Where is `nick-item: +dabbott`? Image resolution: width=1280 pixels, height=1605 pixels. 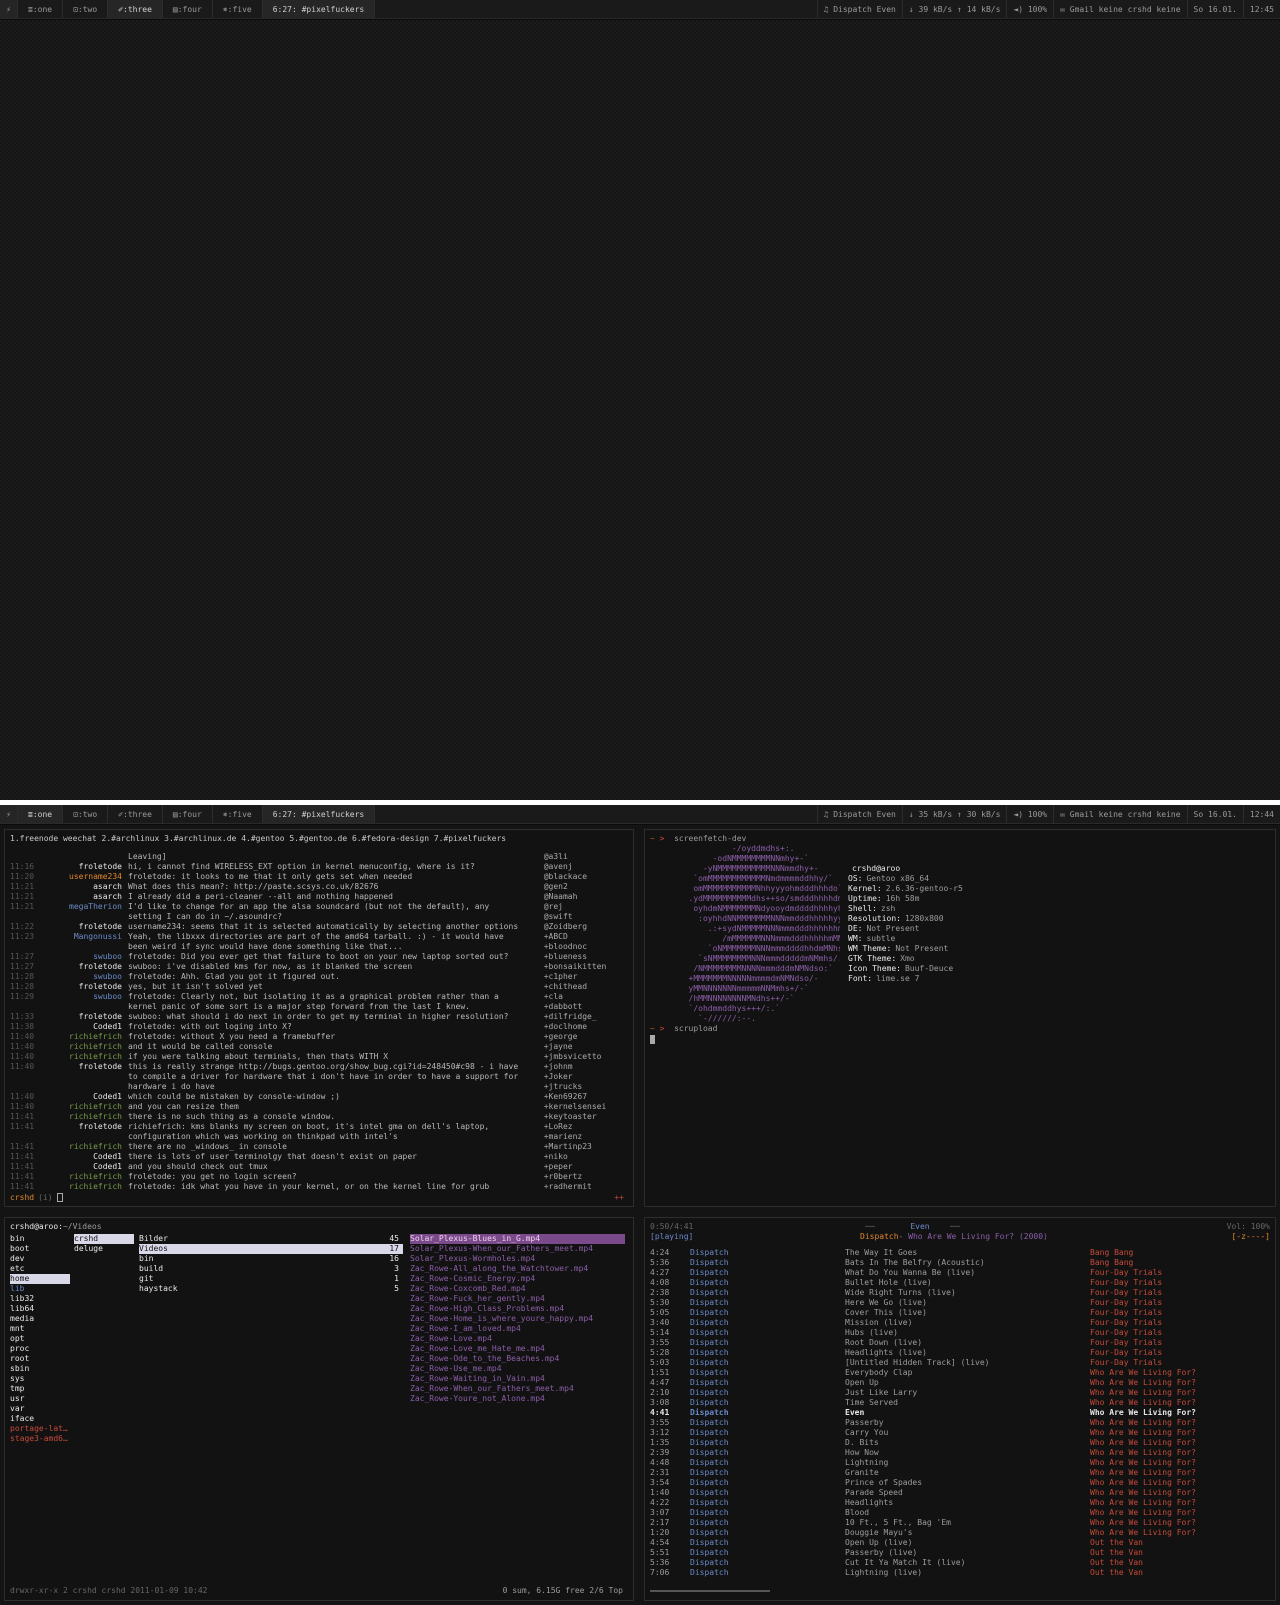 nick-item: +dabbott is located at coordinates (586, 1007).